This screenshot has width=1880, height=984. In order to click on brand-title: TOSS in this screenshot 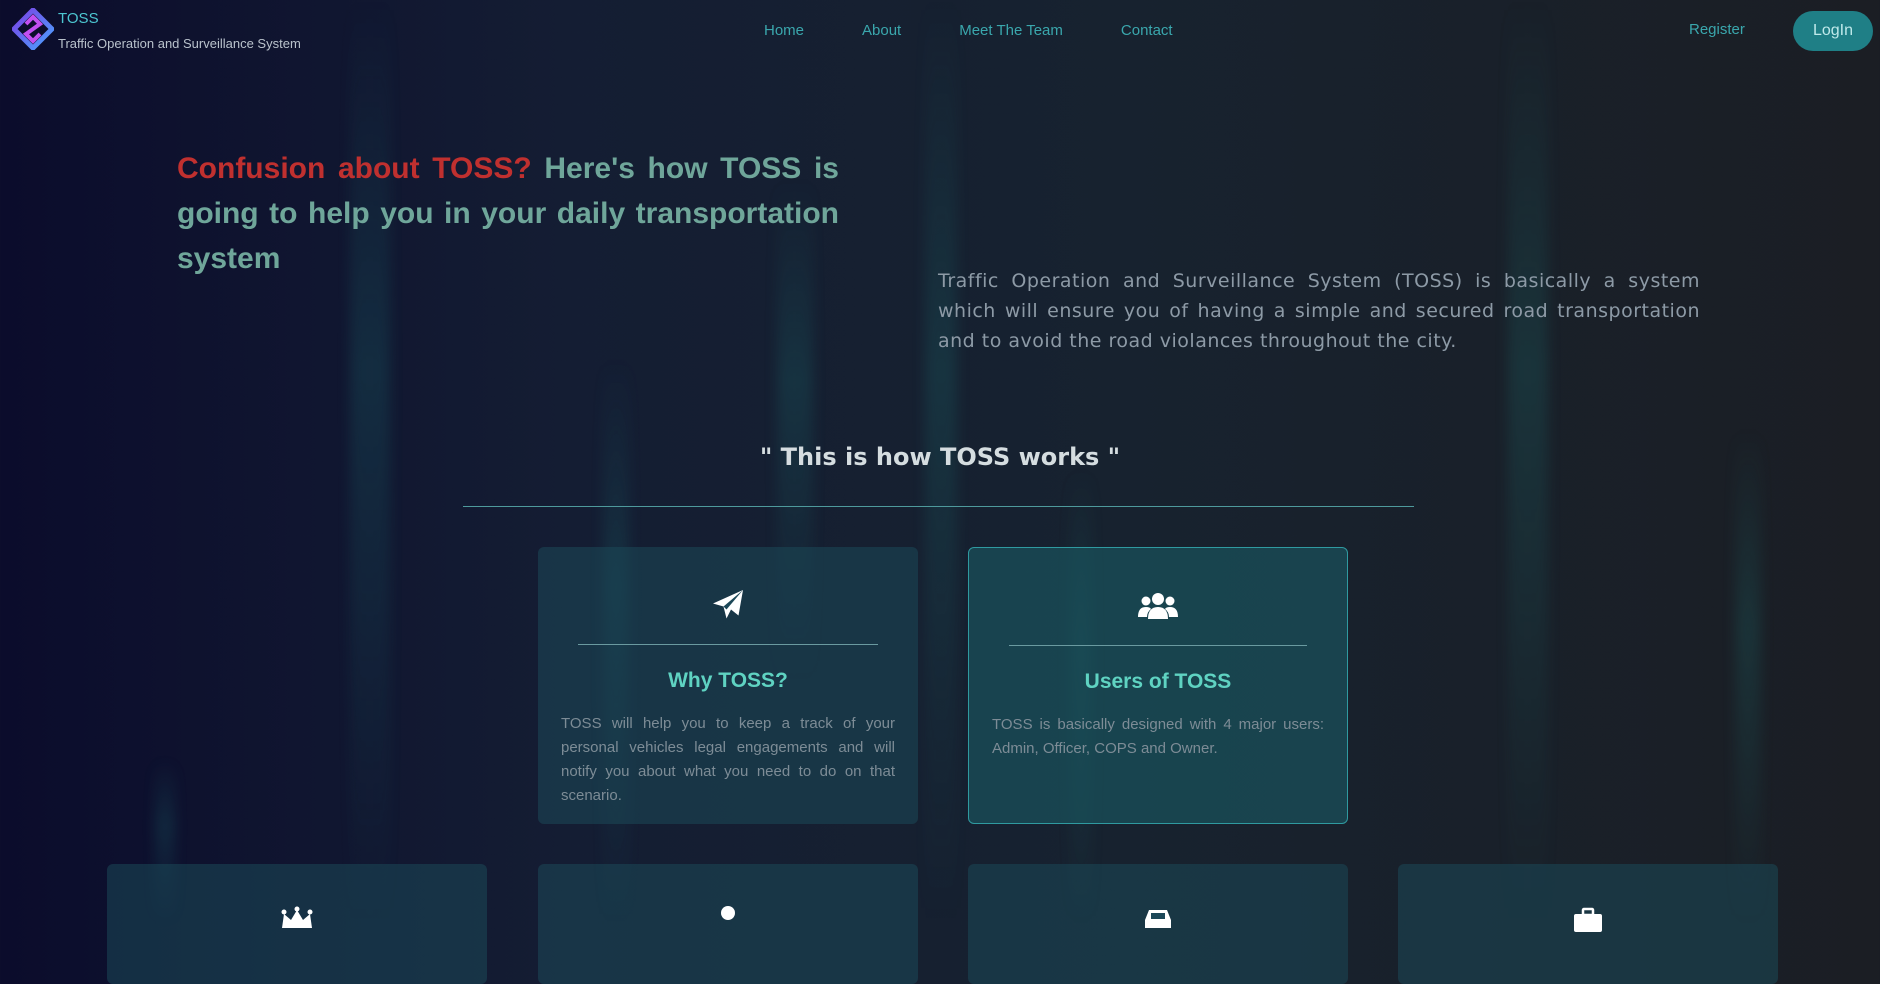, I will do `click(78, 18)`.